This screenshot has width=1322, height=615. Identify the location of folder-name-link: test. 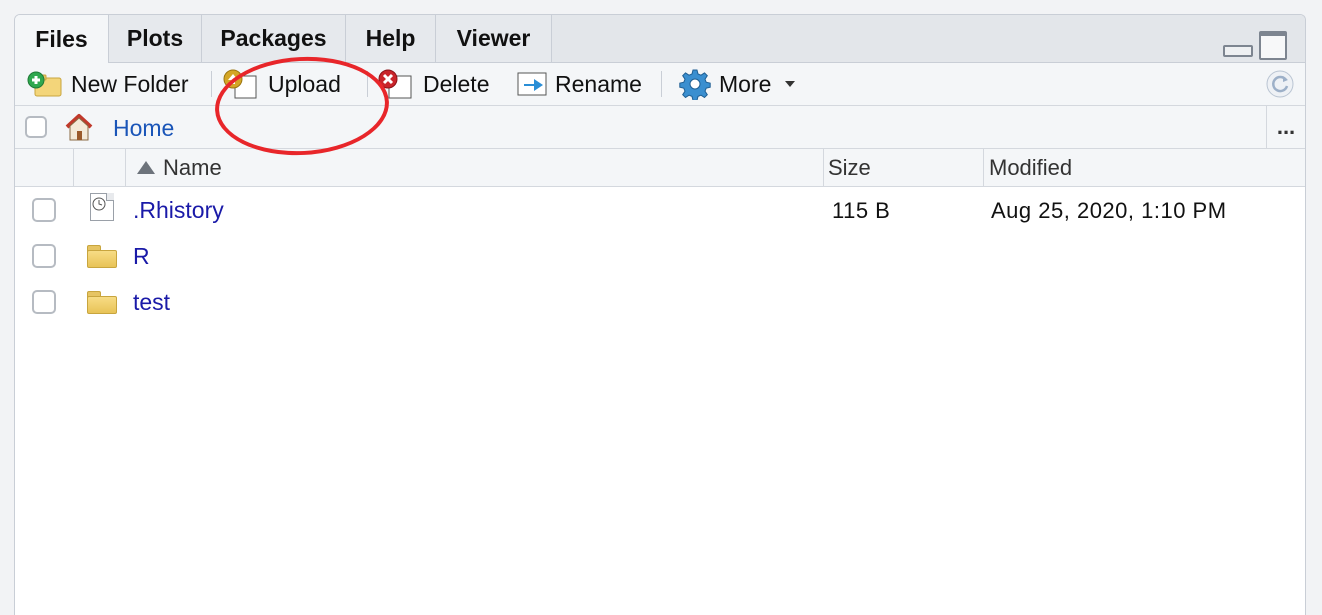
(151, 302).